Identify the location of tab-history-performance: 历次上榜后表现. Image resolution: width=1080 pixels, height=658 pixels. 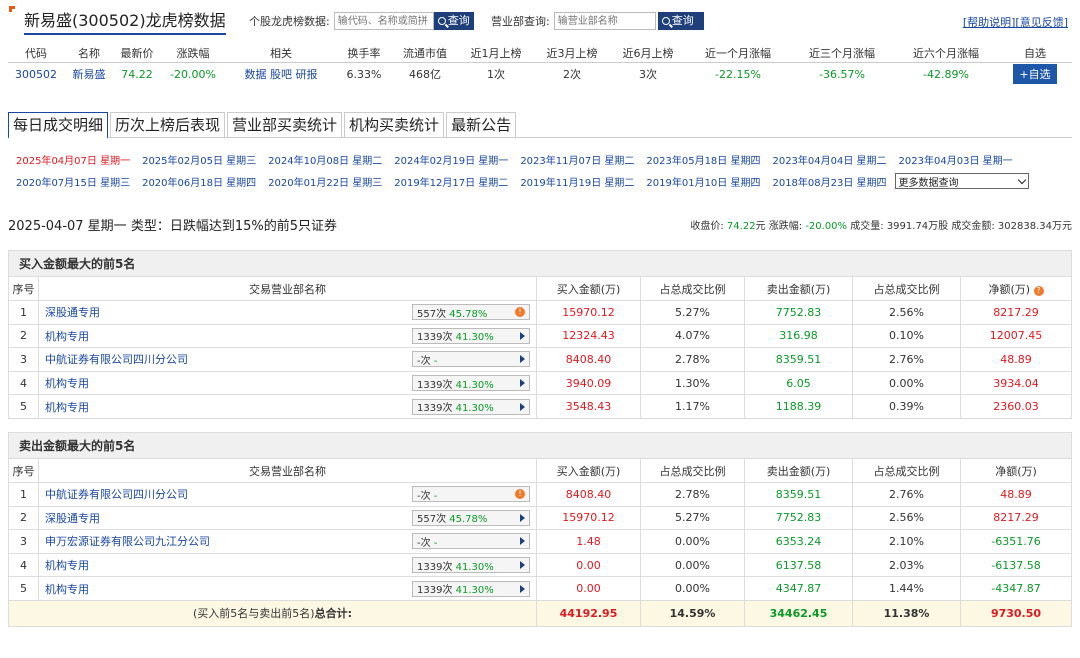
(168, 124).